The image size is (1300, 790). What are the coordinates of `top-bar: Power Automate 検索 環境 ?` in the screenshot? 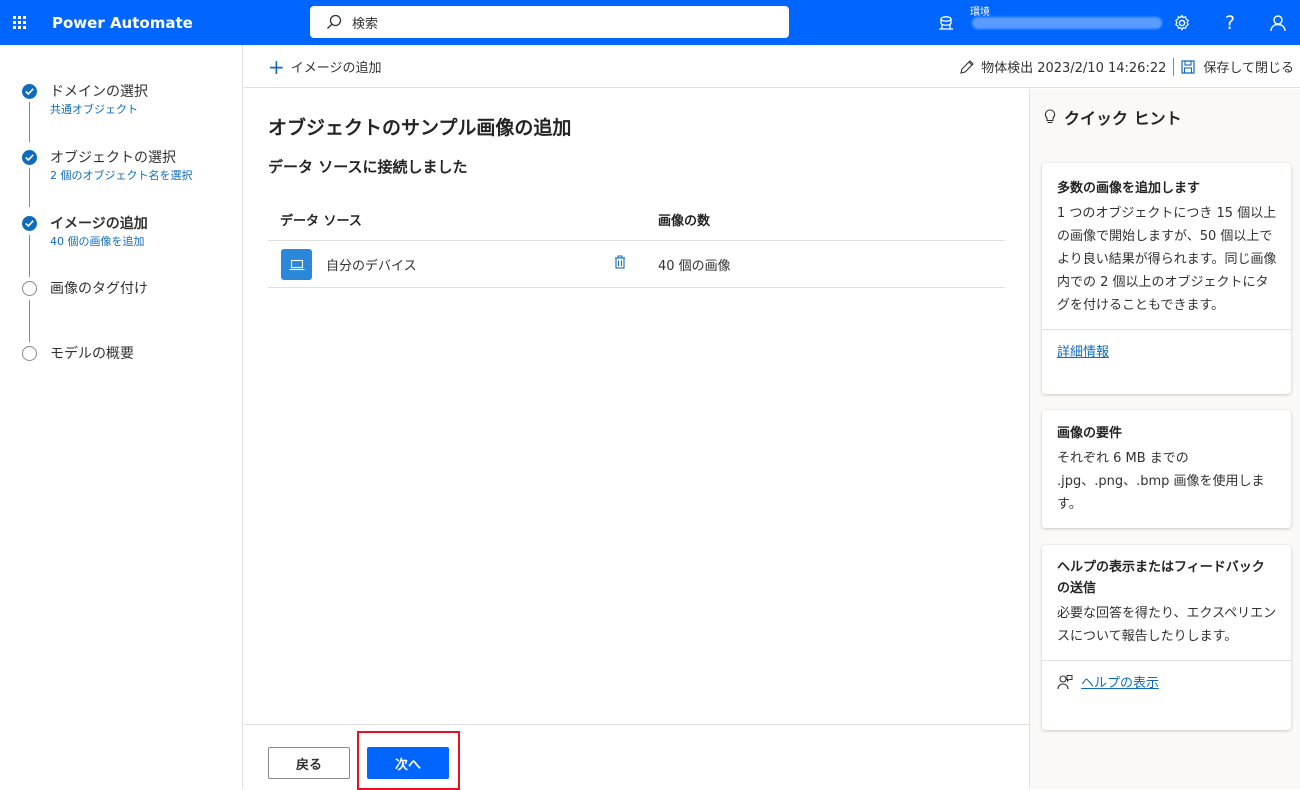 It's located at (650, 22).